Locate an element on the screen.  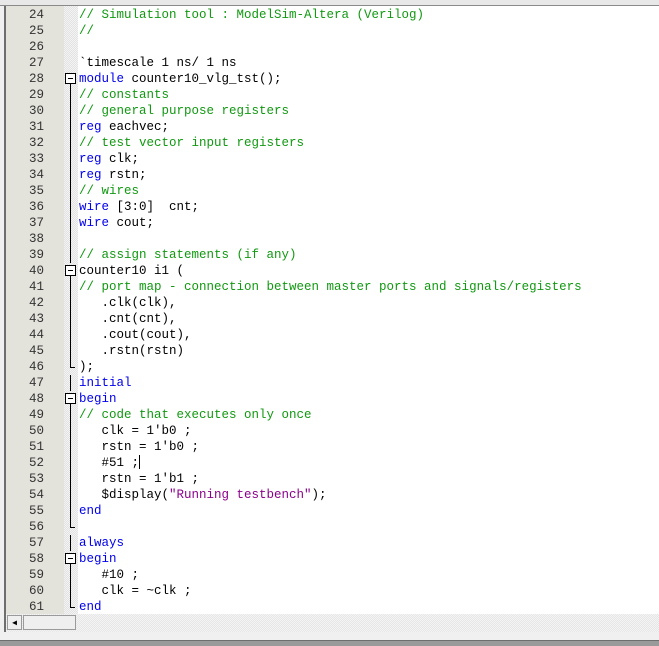
code-line: 44 .cout(cout), is located at coordinates (332, 335).